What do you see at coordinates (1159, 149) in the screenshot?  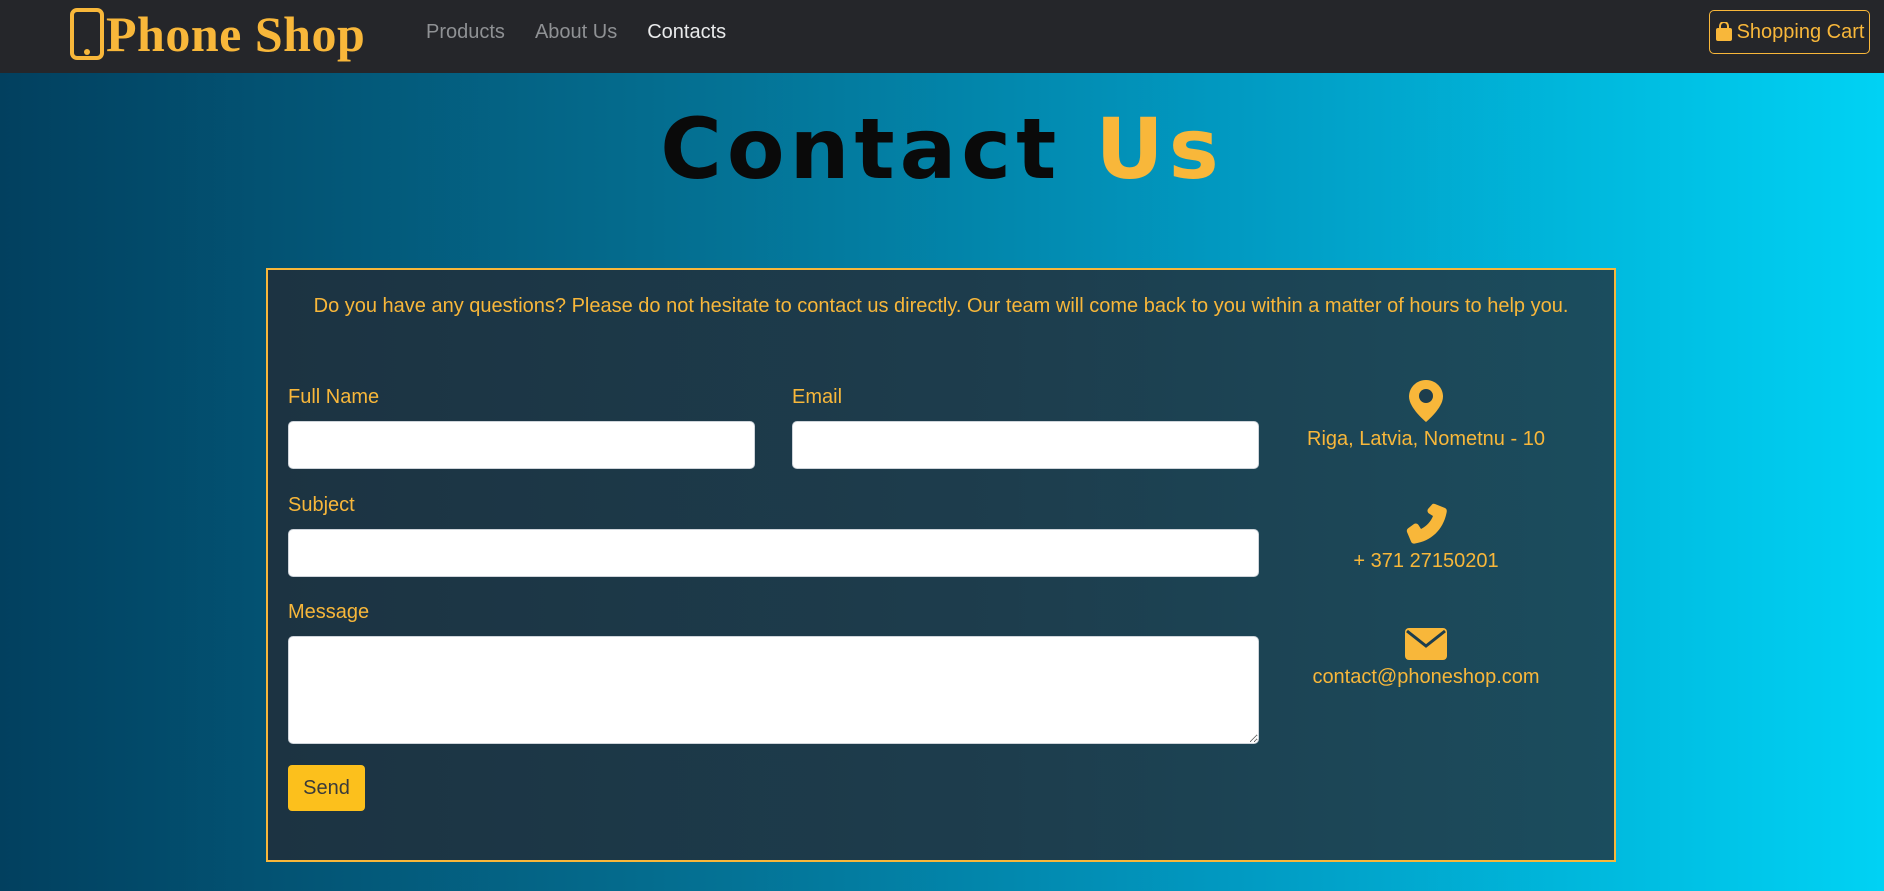 I see `page-title-part-2: Us` at bounding box center [1159, 149].